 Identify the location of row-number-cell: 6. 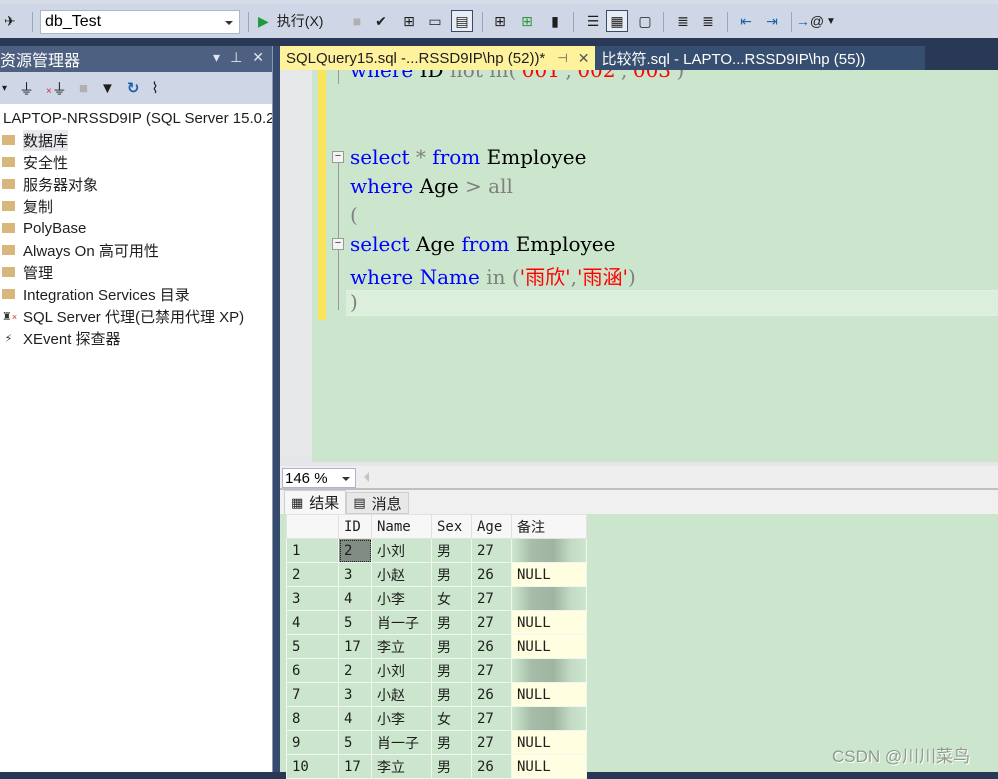
(312, 670).